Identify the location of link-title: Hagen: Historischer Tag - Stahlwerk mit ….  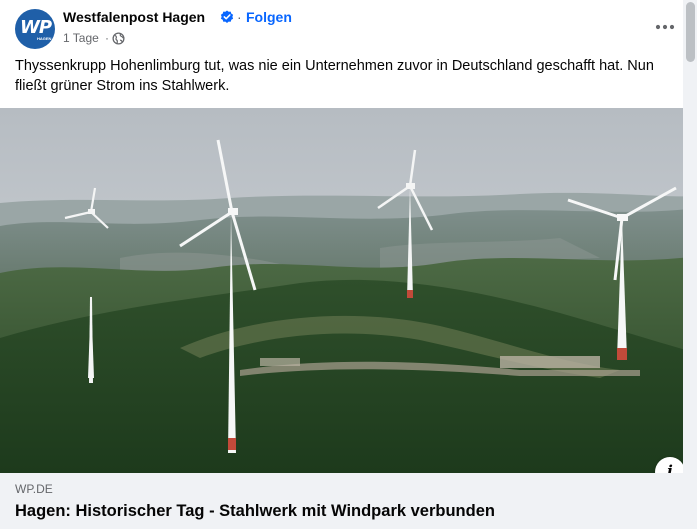
(255, 511).